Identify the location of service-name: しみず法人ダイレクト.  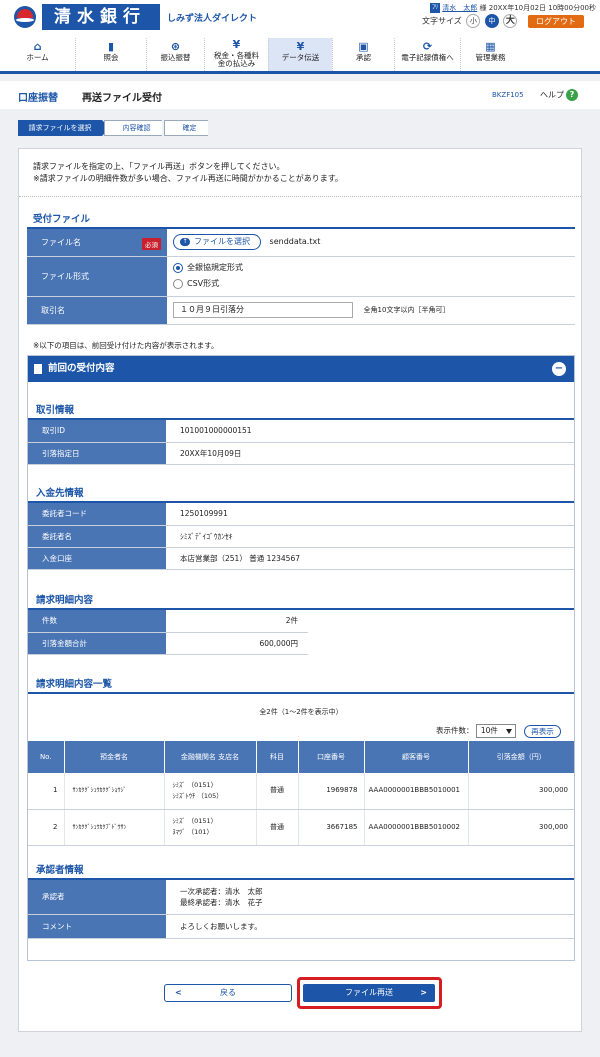
(212, 19).